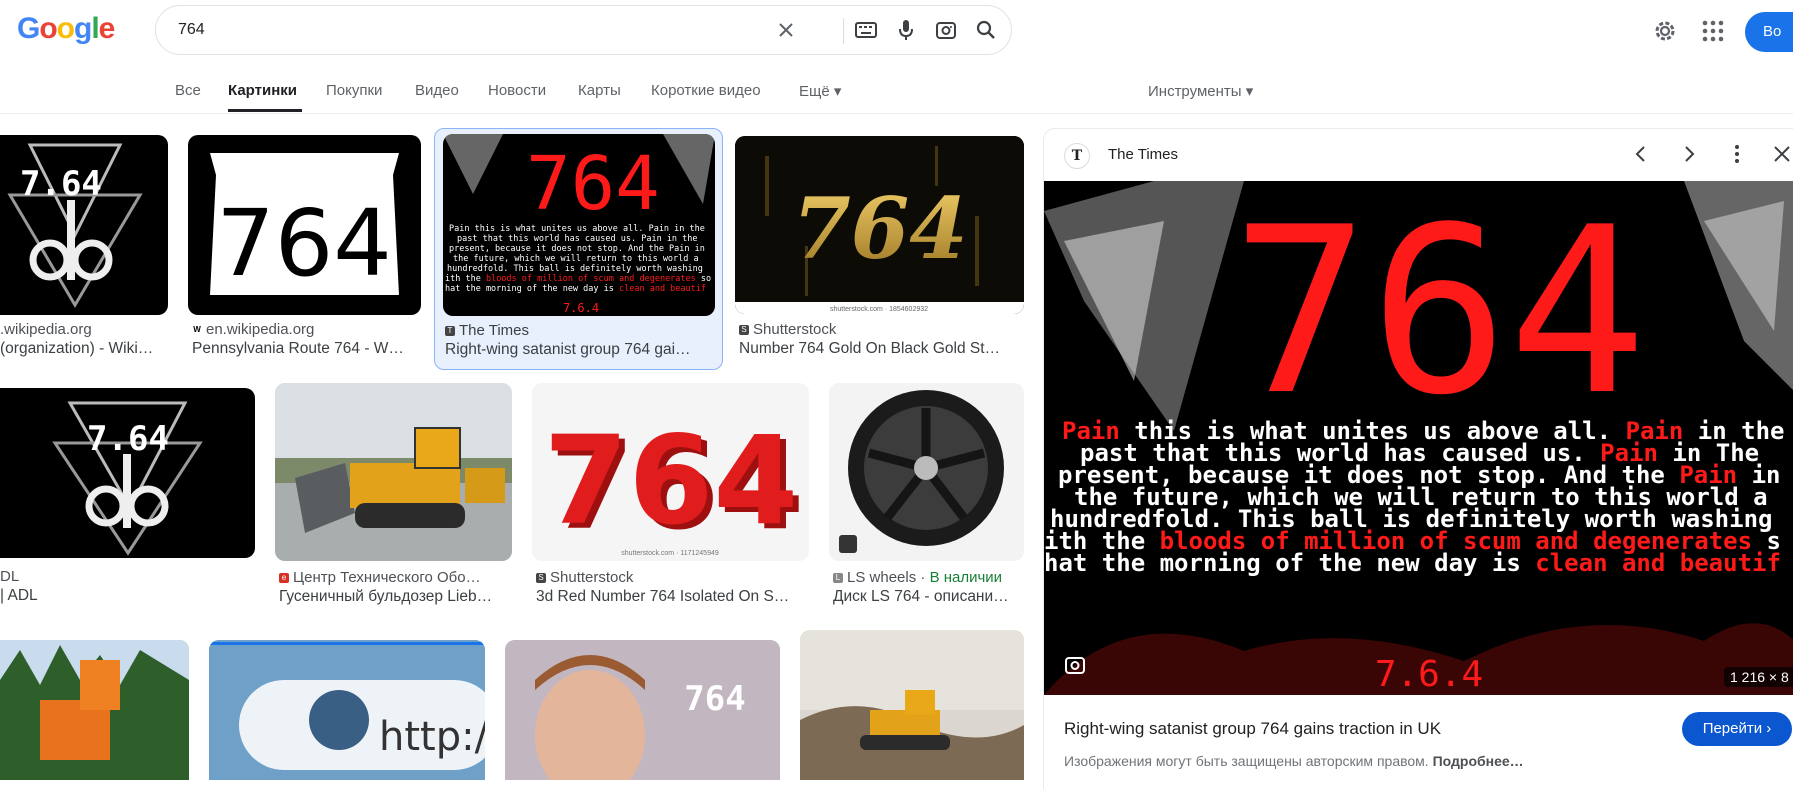 The height and width of the screenshot is (789, 1793). What do you see at coordinates (1737, 156) in the screenshot?
I see `more-options-icon` at bounding box center [1737, 156].